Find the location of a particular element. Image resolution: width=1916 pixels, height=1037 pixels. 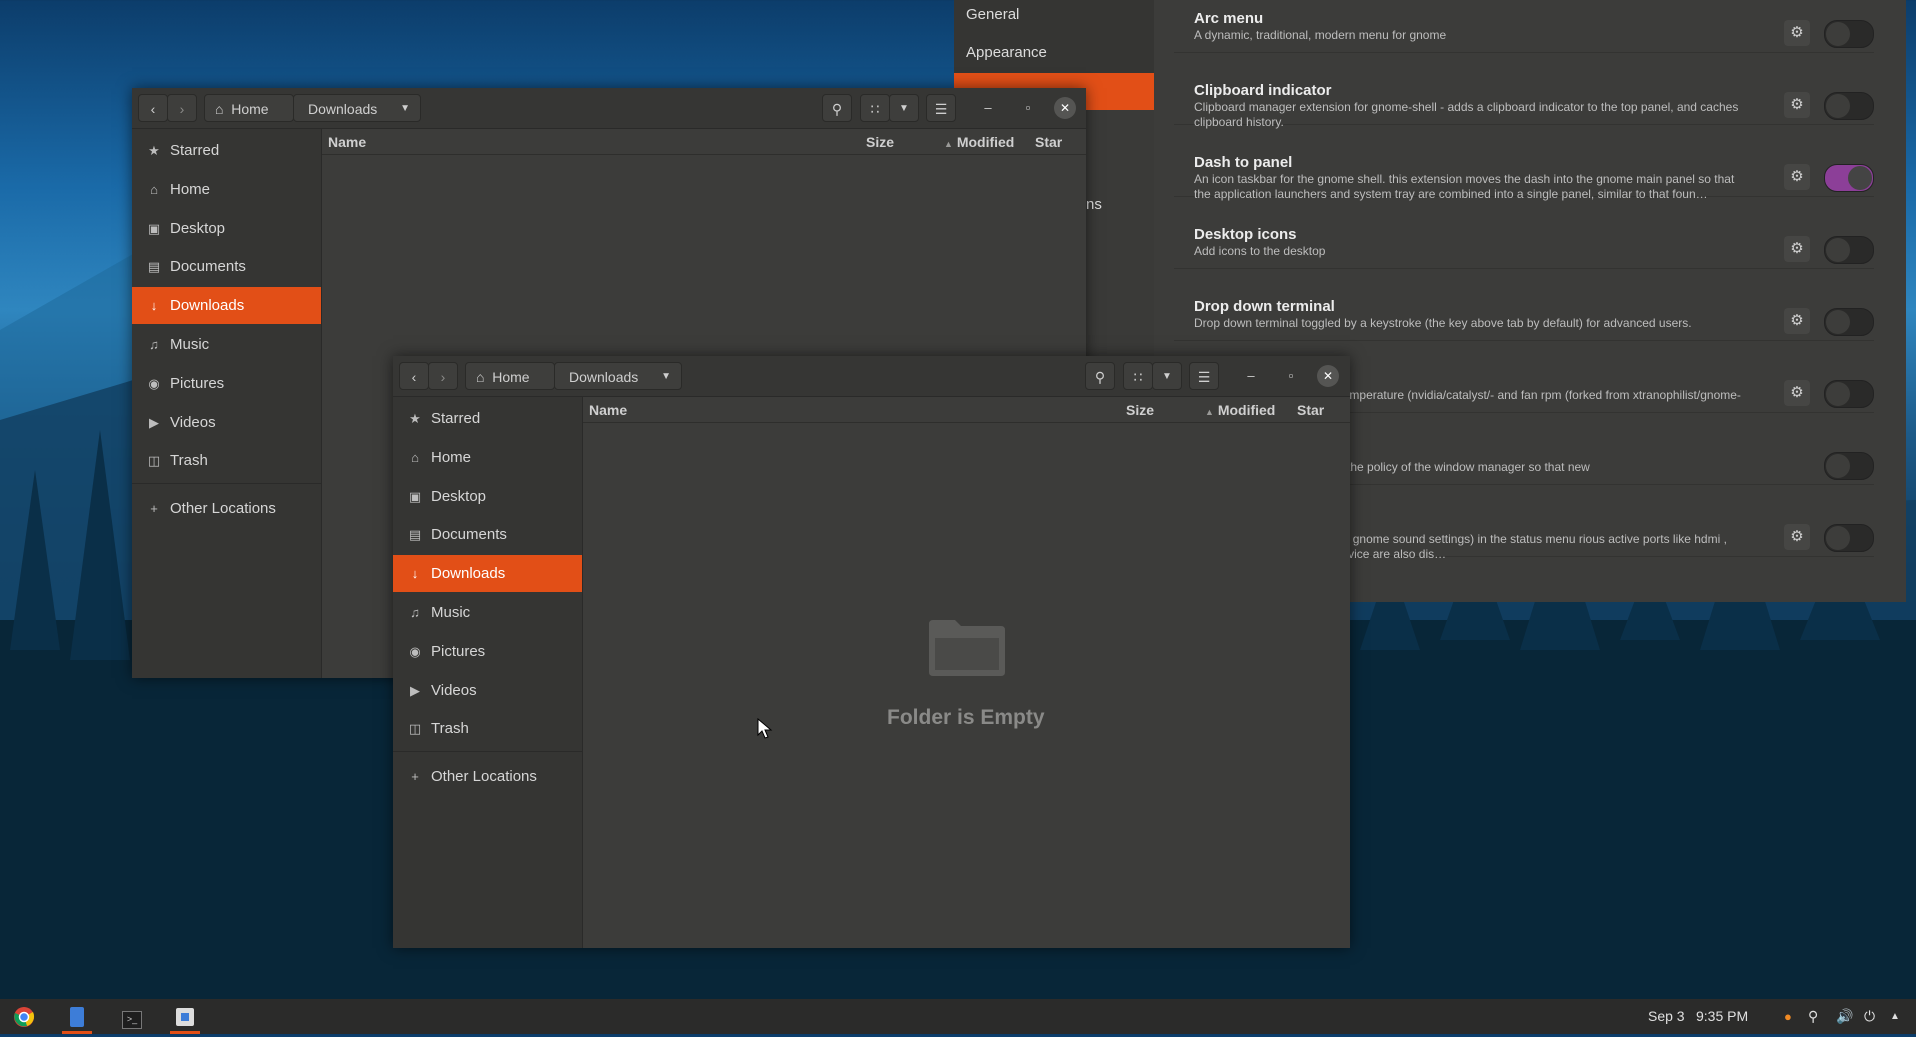

clock-time: 9:35 PM is located at coordinates (1722, 1016).